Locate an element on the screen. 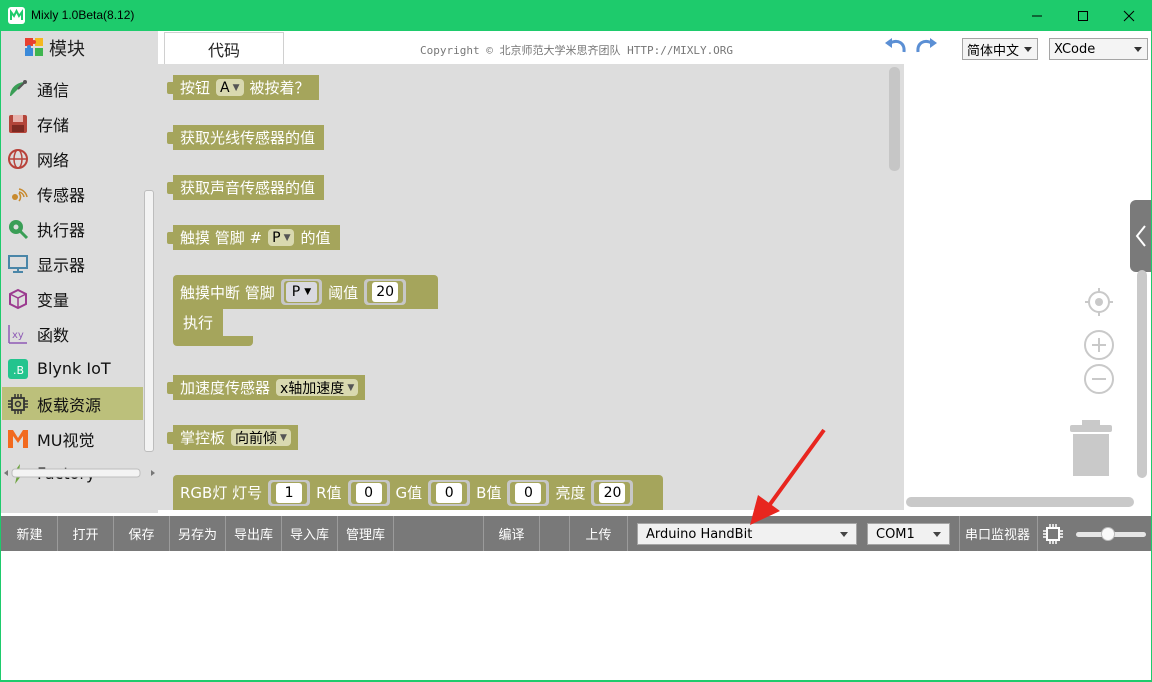  language-select: 简体中文 is located at coordinates (1000, 49).